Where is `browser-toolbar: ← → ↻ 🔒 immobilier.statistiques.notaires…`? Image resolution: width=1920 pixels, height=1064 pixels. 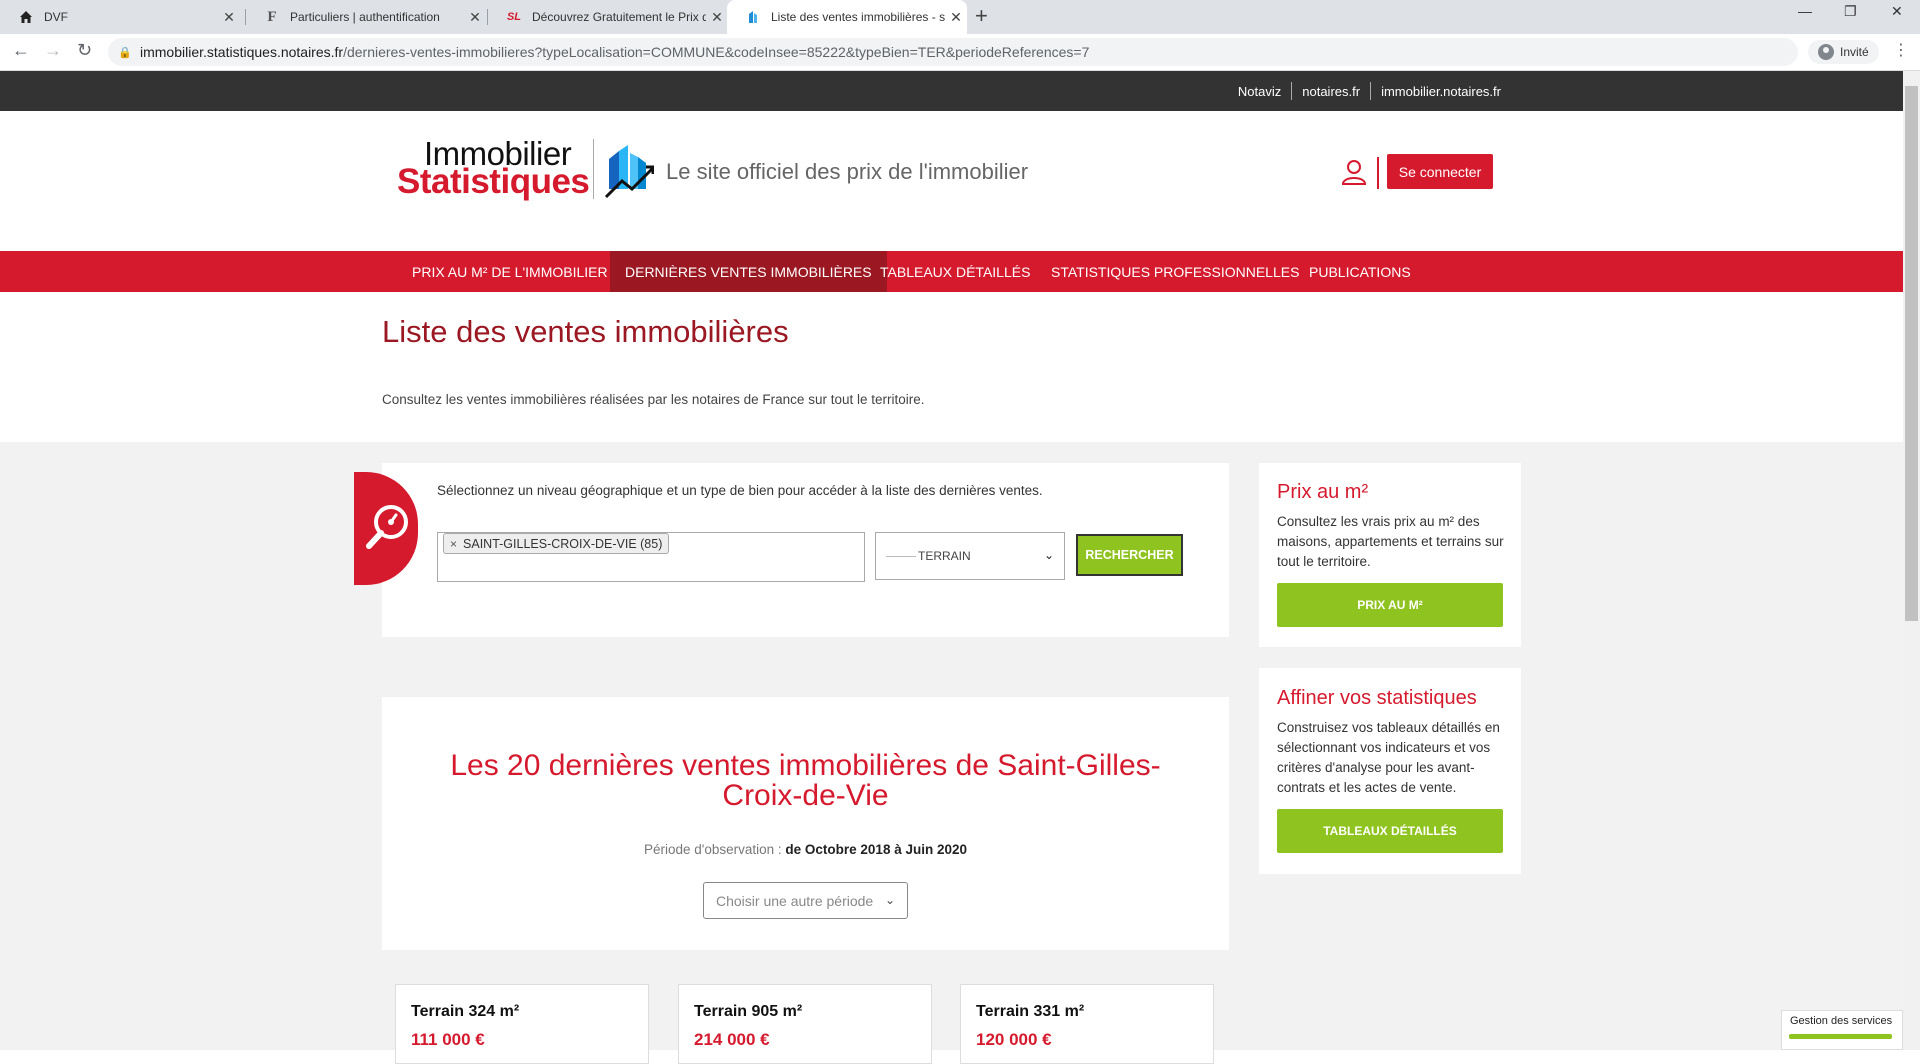
browser-toolbar: ← → ↻ 🔒 immobilier.statistiques.notaires… is located at coordinates (960, 52).